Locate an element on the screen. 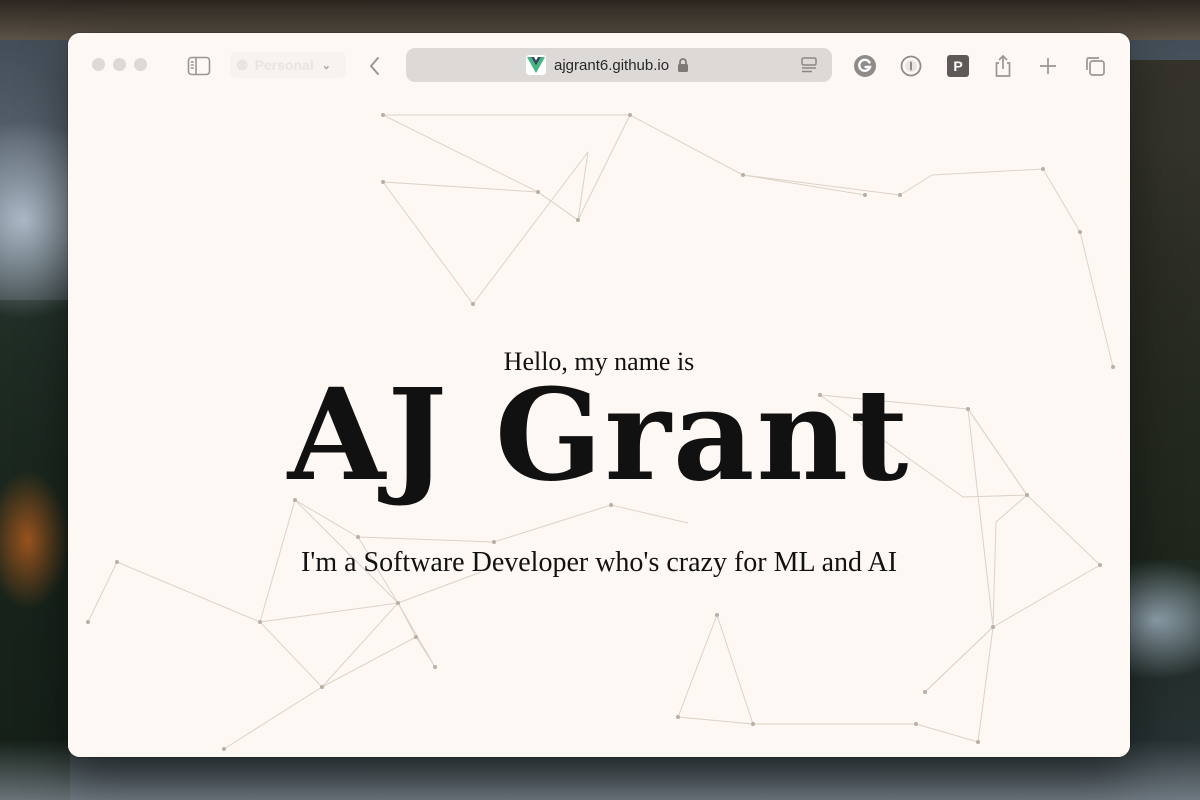 This screenshot has width=1200, height=800. onepassword-extension-button is located at coordinates (911, 66).